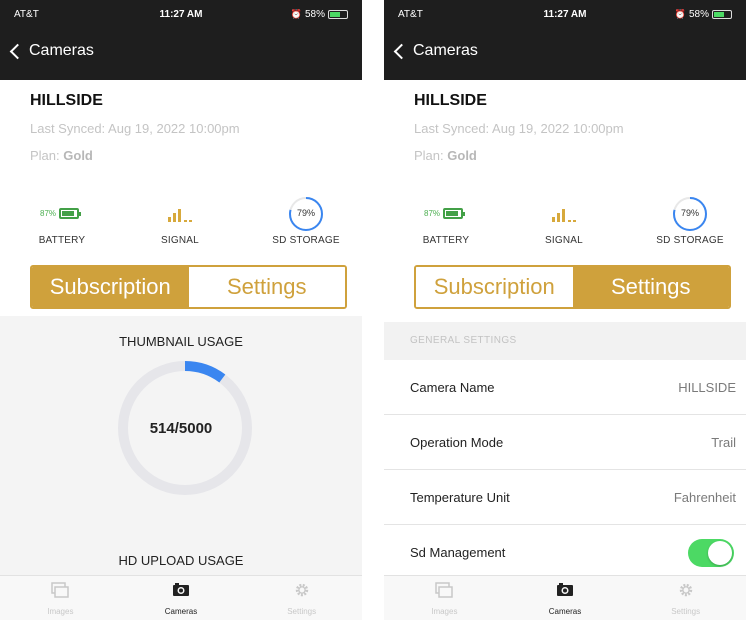 The image size is (749, 620). What do you see at coordinates (704, 497) in the screenshot?
I see `setting-value: Fahrenheit` at bounding box center [704, 497].